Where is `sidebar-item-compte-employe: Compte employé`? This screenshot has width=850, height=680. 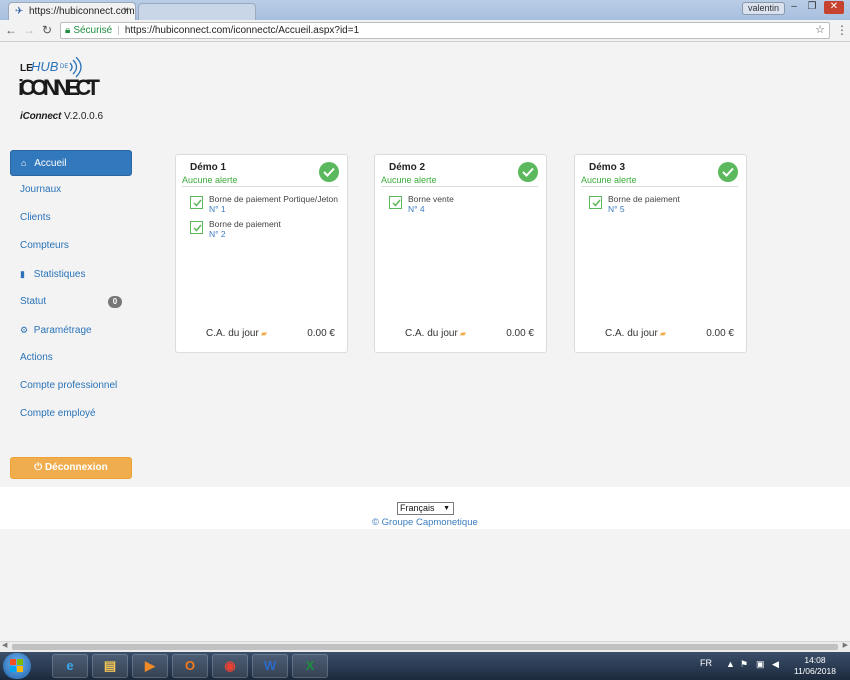 sidebar-item-compte-employe: Compte employé is located at coordinates (71, 414).